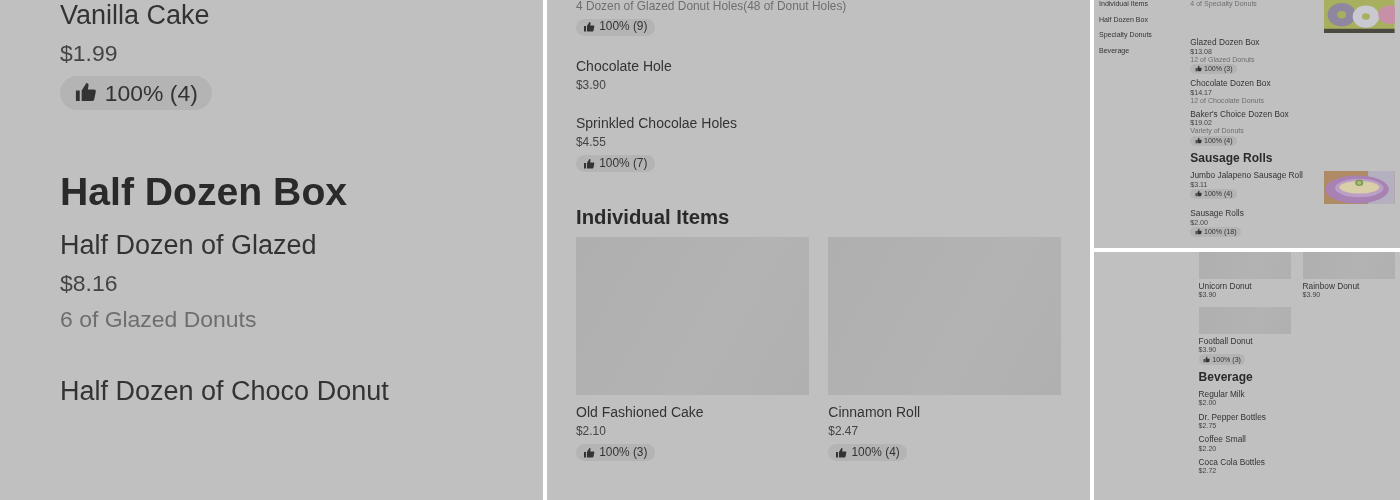 The height and width of the screenshot is (500, 1400). Describe the element at coordinates (1225, 43) in the screenshot. I see `item-name: Glazed Dozen Box` at that location.